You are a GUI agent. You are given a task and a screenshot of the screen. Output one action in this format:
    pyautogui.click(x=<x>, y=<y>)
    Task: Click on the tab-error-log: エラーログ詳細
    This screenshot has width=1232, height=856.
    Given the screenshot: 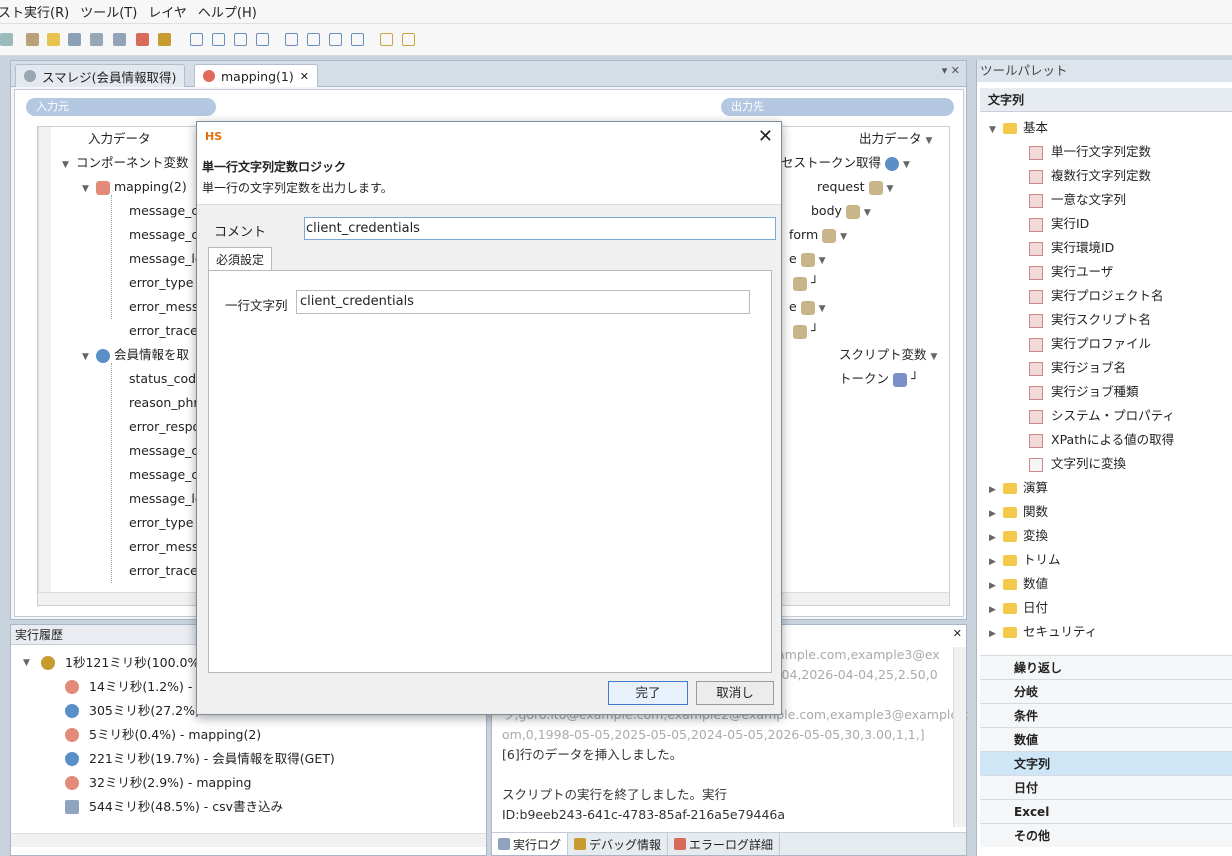 What is the action you would take?
    pyautogui.click(x=724, y=844)
    